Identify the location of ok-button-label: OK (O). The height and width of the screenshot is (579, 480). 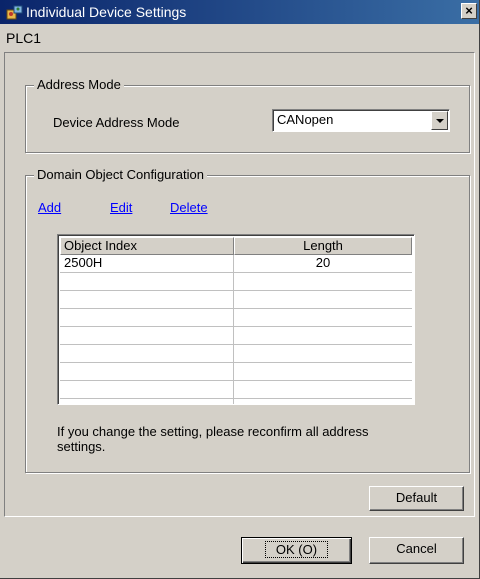
(296, 549).